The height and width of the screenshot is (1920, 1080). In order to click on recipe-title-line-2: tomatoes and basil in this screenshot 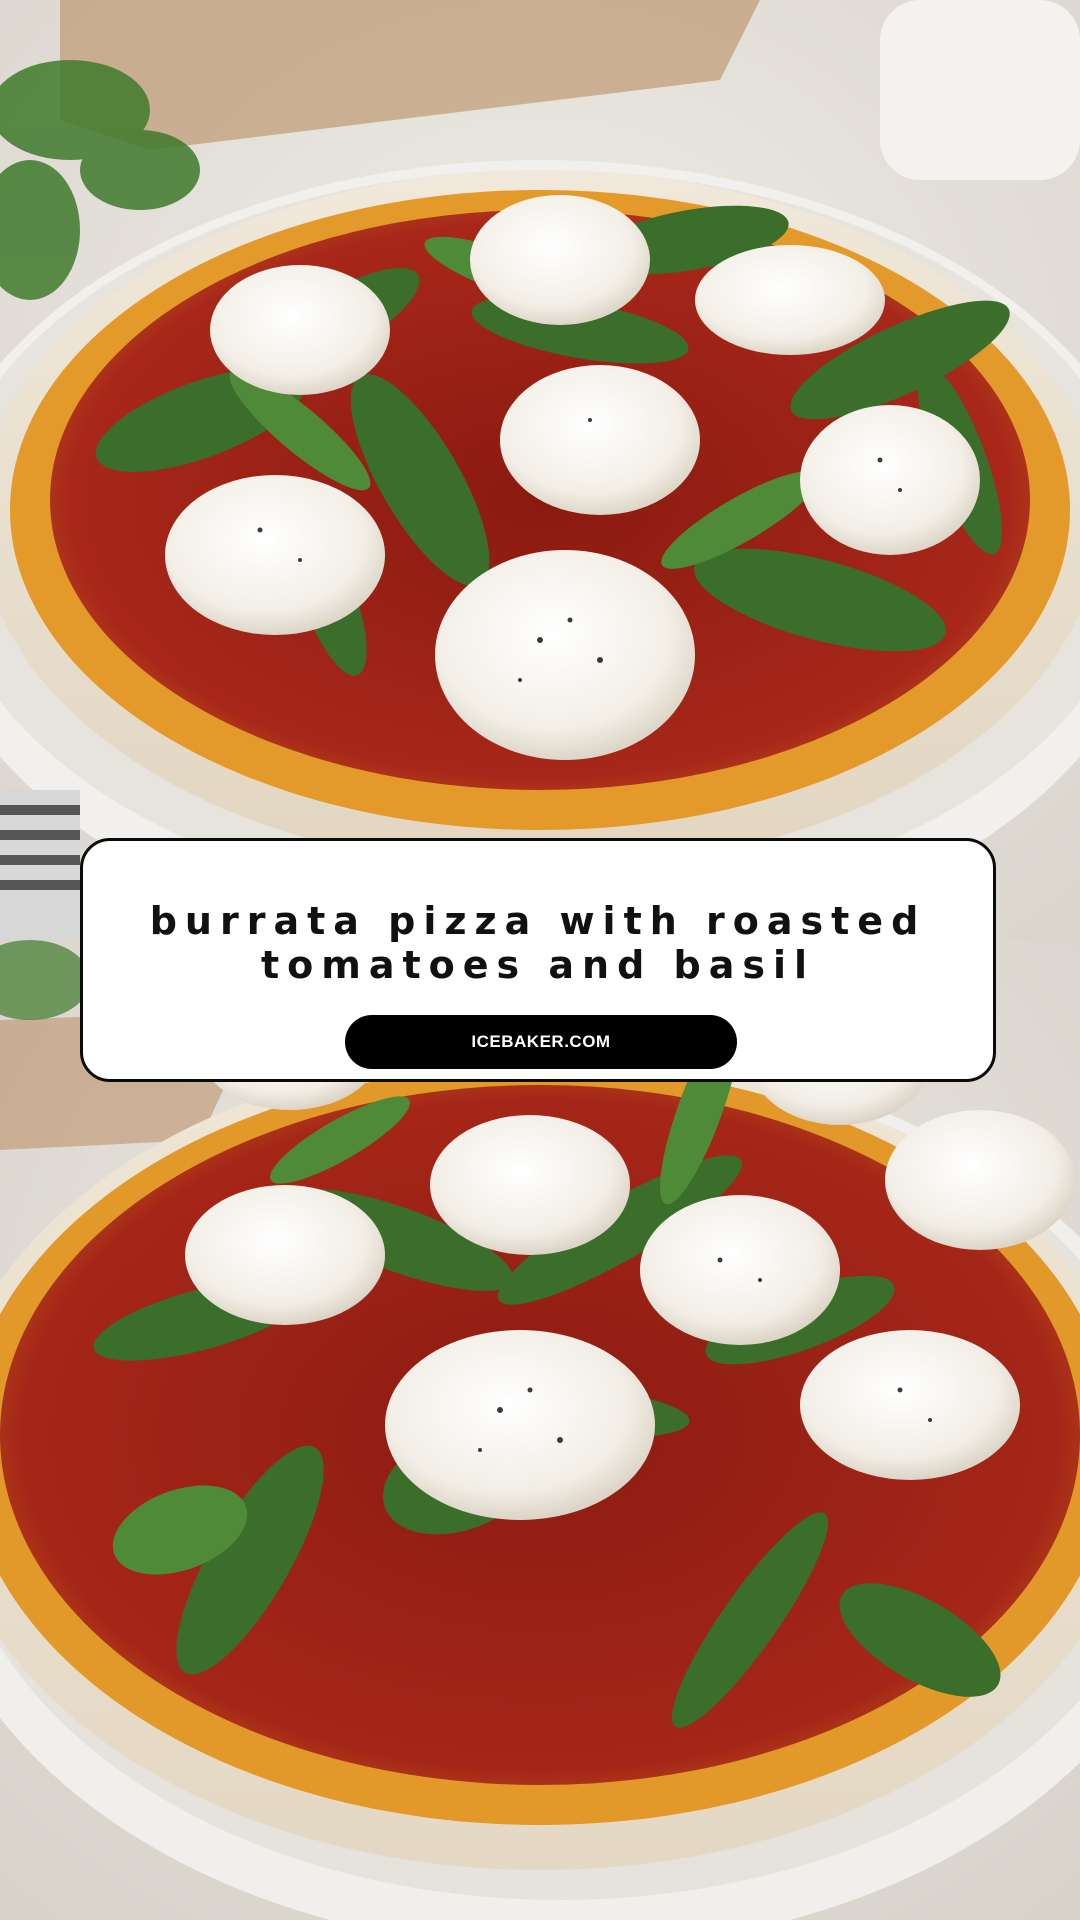, I will do `click(538, 965)`.